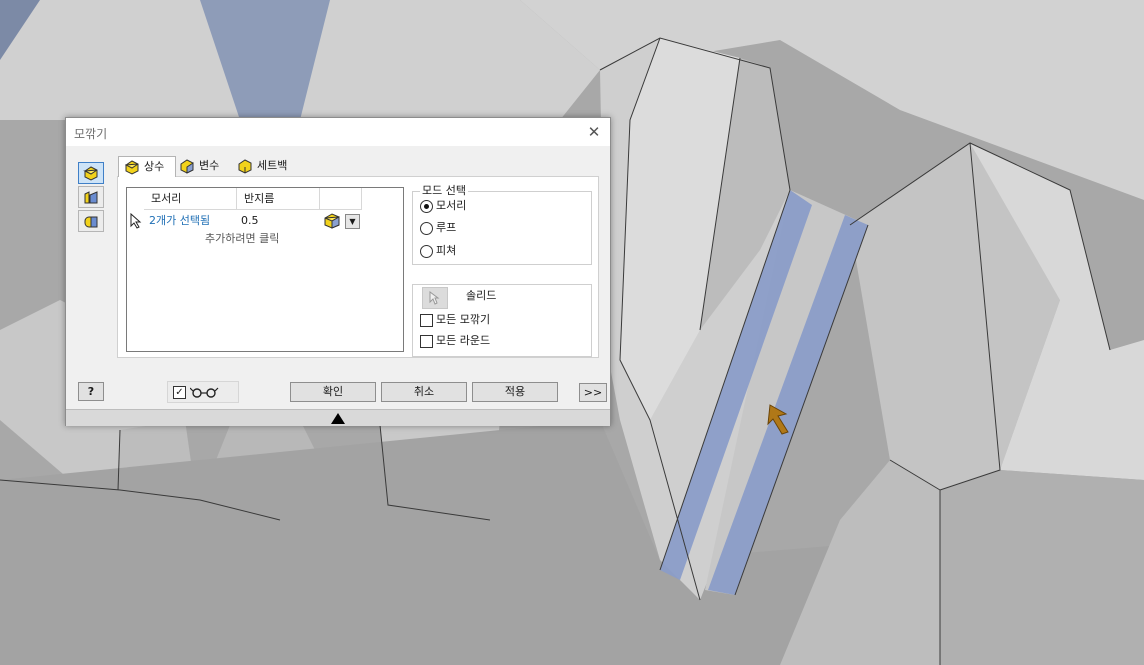  I want to click on fillet-shape-icon, so click(332, 221).